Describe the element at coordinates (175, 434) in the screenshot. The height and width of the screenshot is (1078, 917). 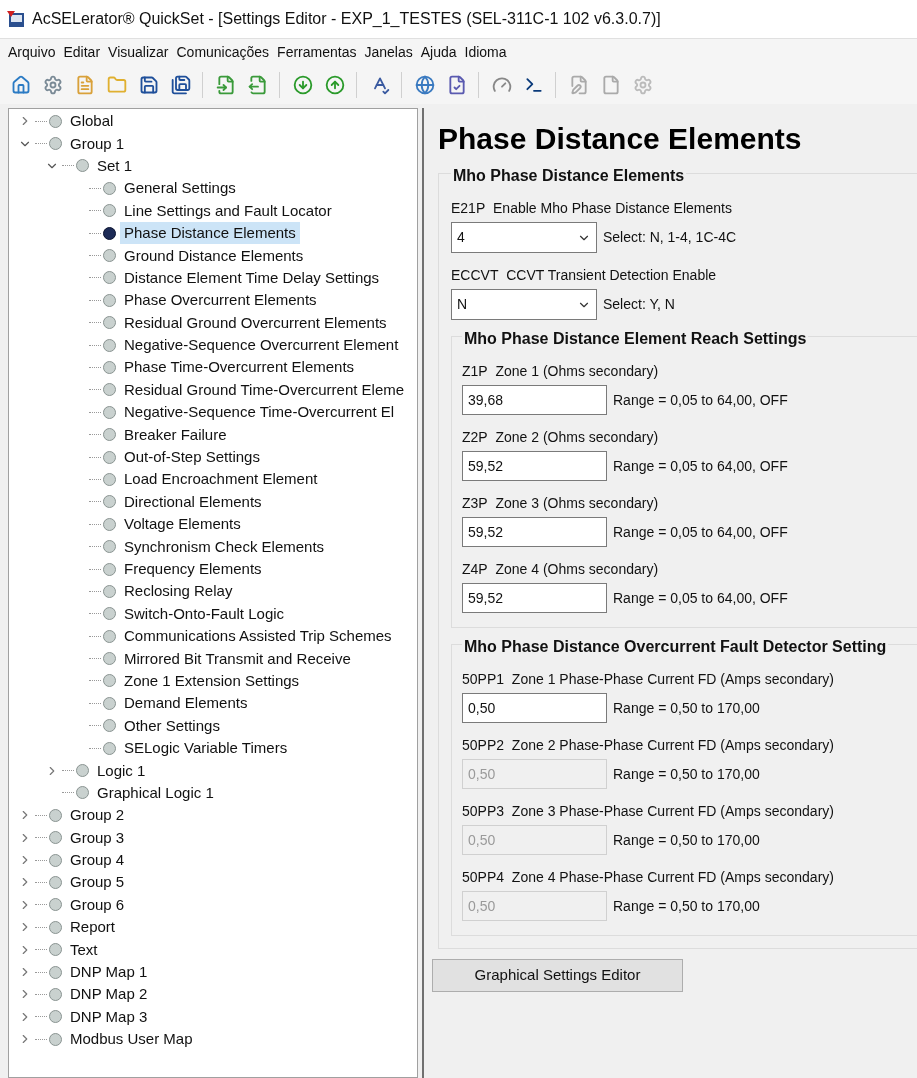
I see `tree-item: Breaker Failure` at that location.